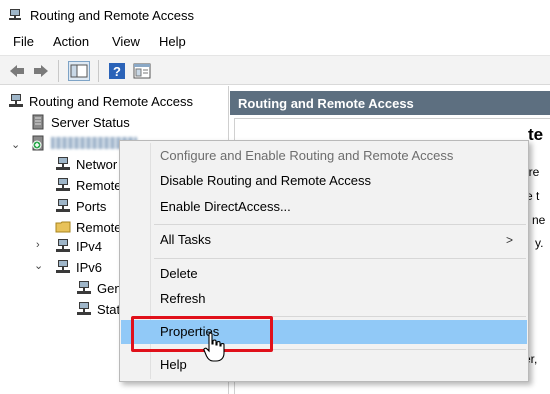  Describe the element at coordinates (390, 103) in the screenshot. I see `details-pane-header: Routing and Remote Access` at that location.